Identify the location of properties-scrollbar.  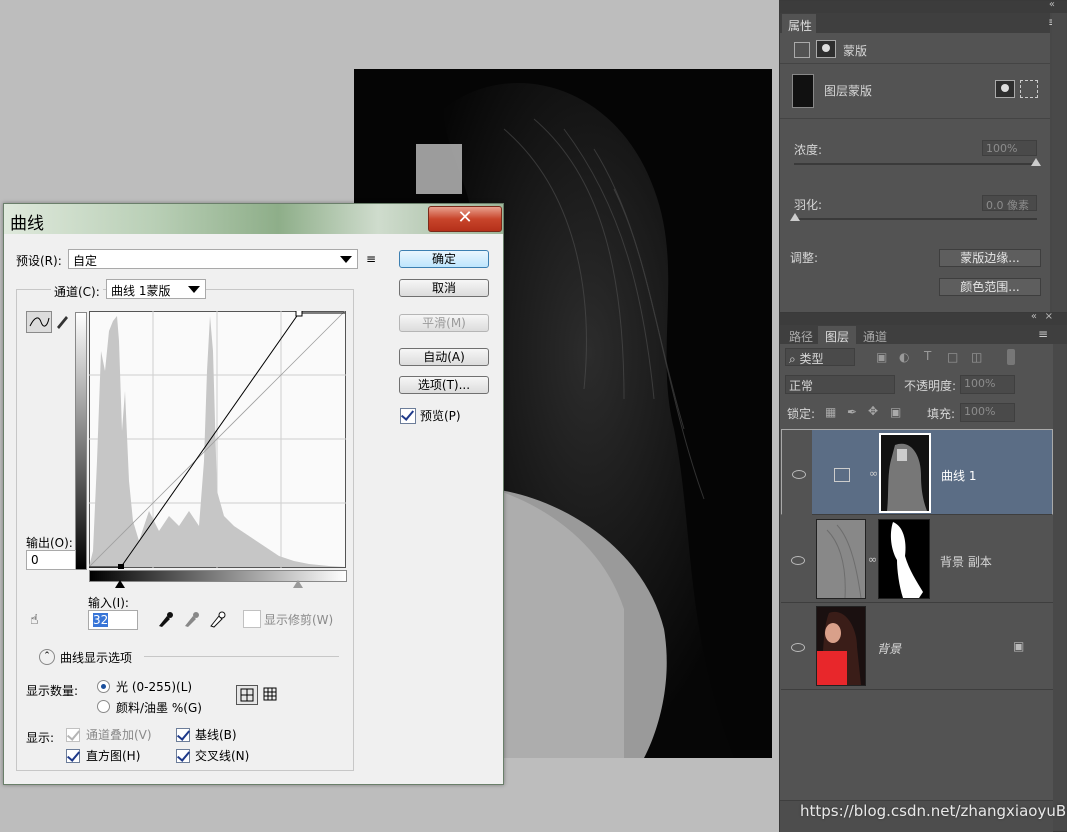
(1059, 163).